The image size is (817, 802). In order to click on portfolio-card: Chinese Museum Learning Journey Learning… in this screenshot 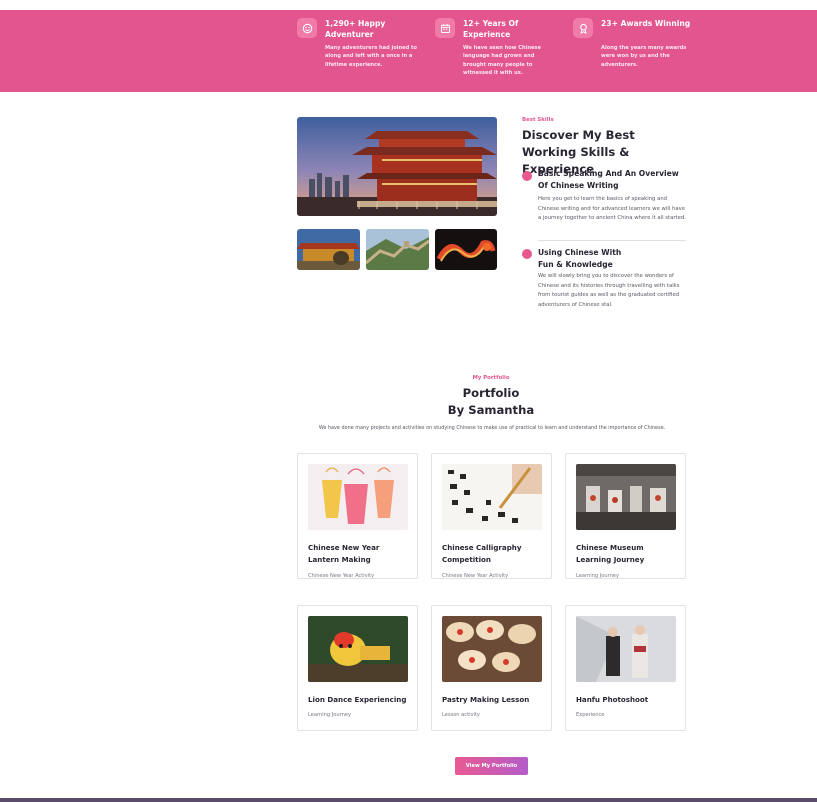, I will do `click(625, 516)`.